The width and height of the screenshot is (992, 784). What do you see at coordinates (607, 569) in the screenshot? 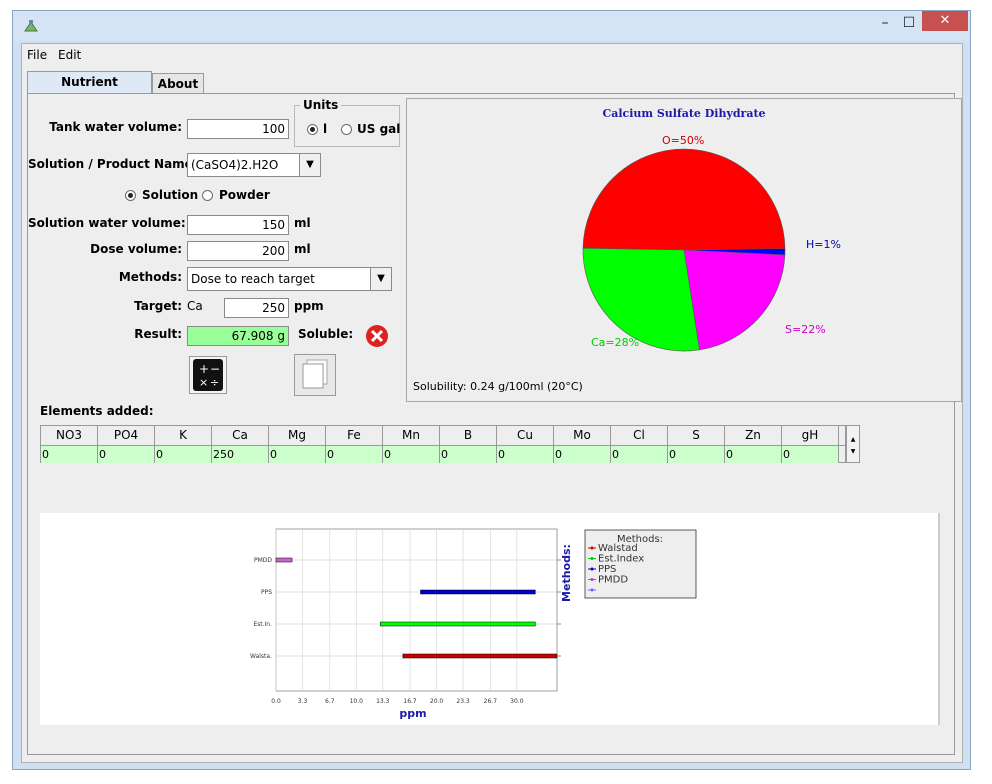
I see `legend-item: PPS` at bounding box center [607, 569].